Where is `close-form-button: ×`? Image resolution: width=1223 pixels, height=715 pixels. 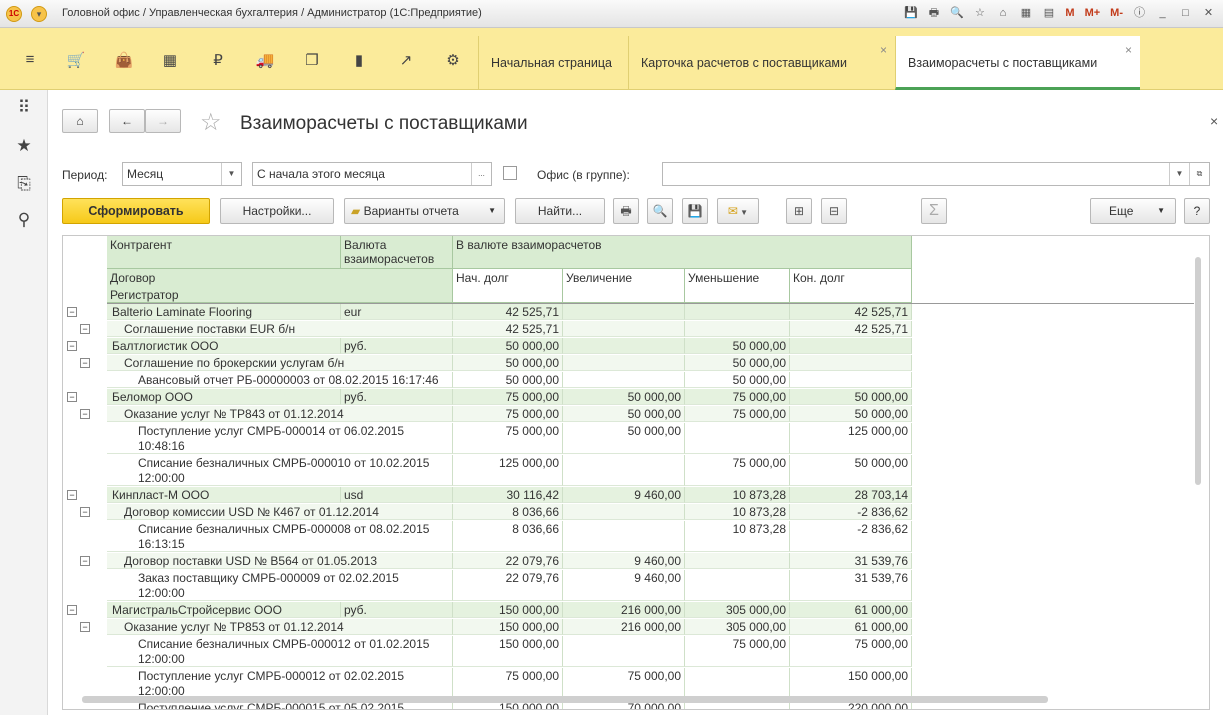 close-form-button: × is located at coordinates (1214, 121).